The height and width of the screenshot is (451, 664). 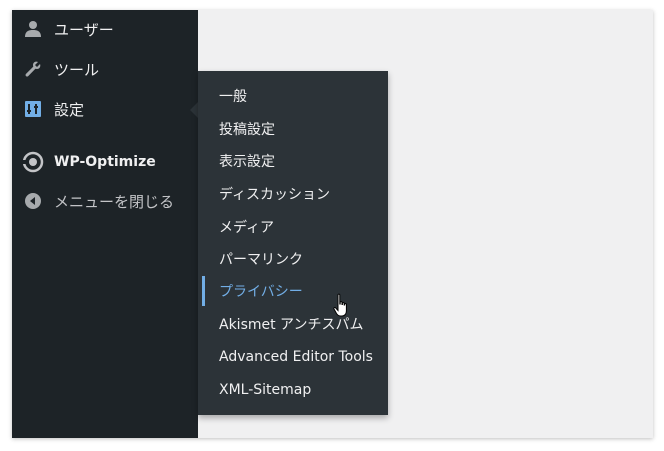 I want to click on collapse-icon, so click(x=33, y=201).